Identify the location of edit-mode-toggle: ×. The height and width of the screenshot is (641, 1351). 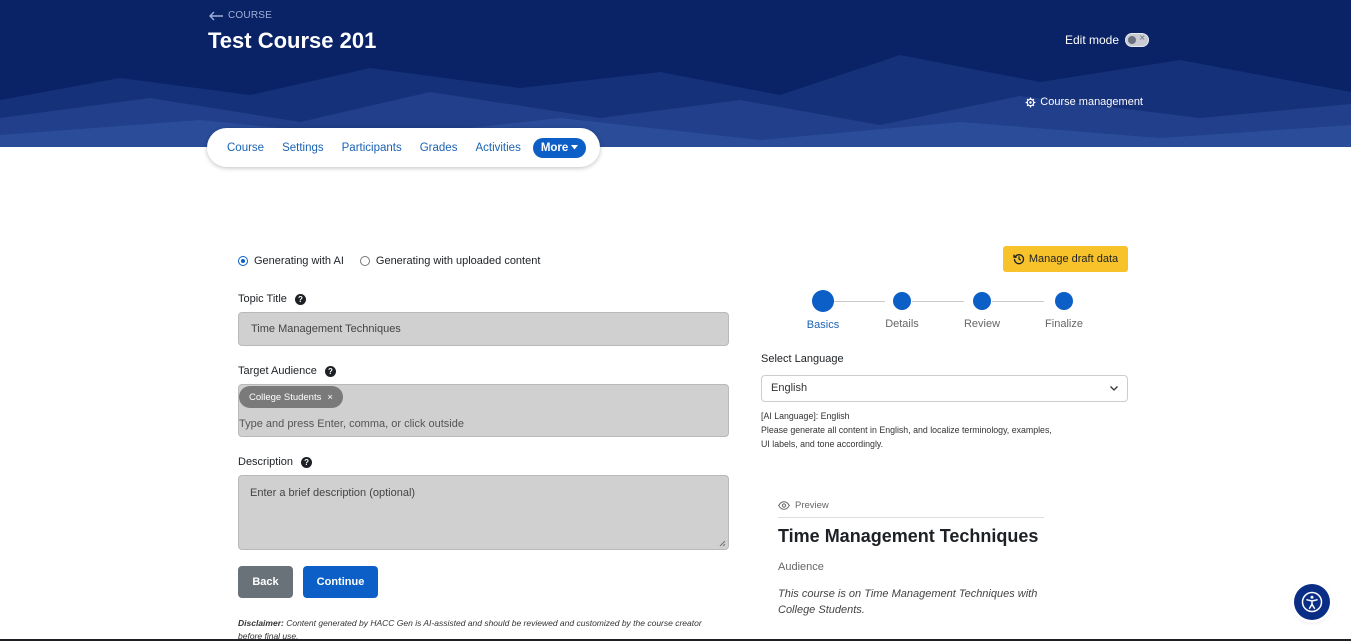
(1137, 40).